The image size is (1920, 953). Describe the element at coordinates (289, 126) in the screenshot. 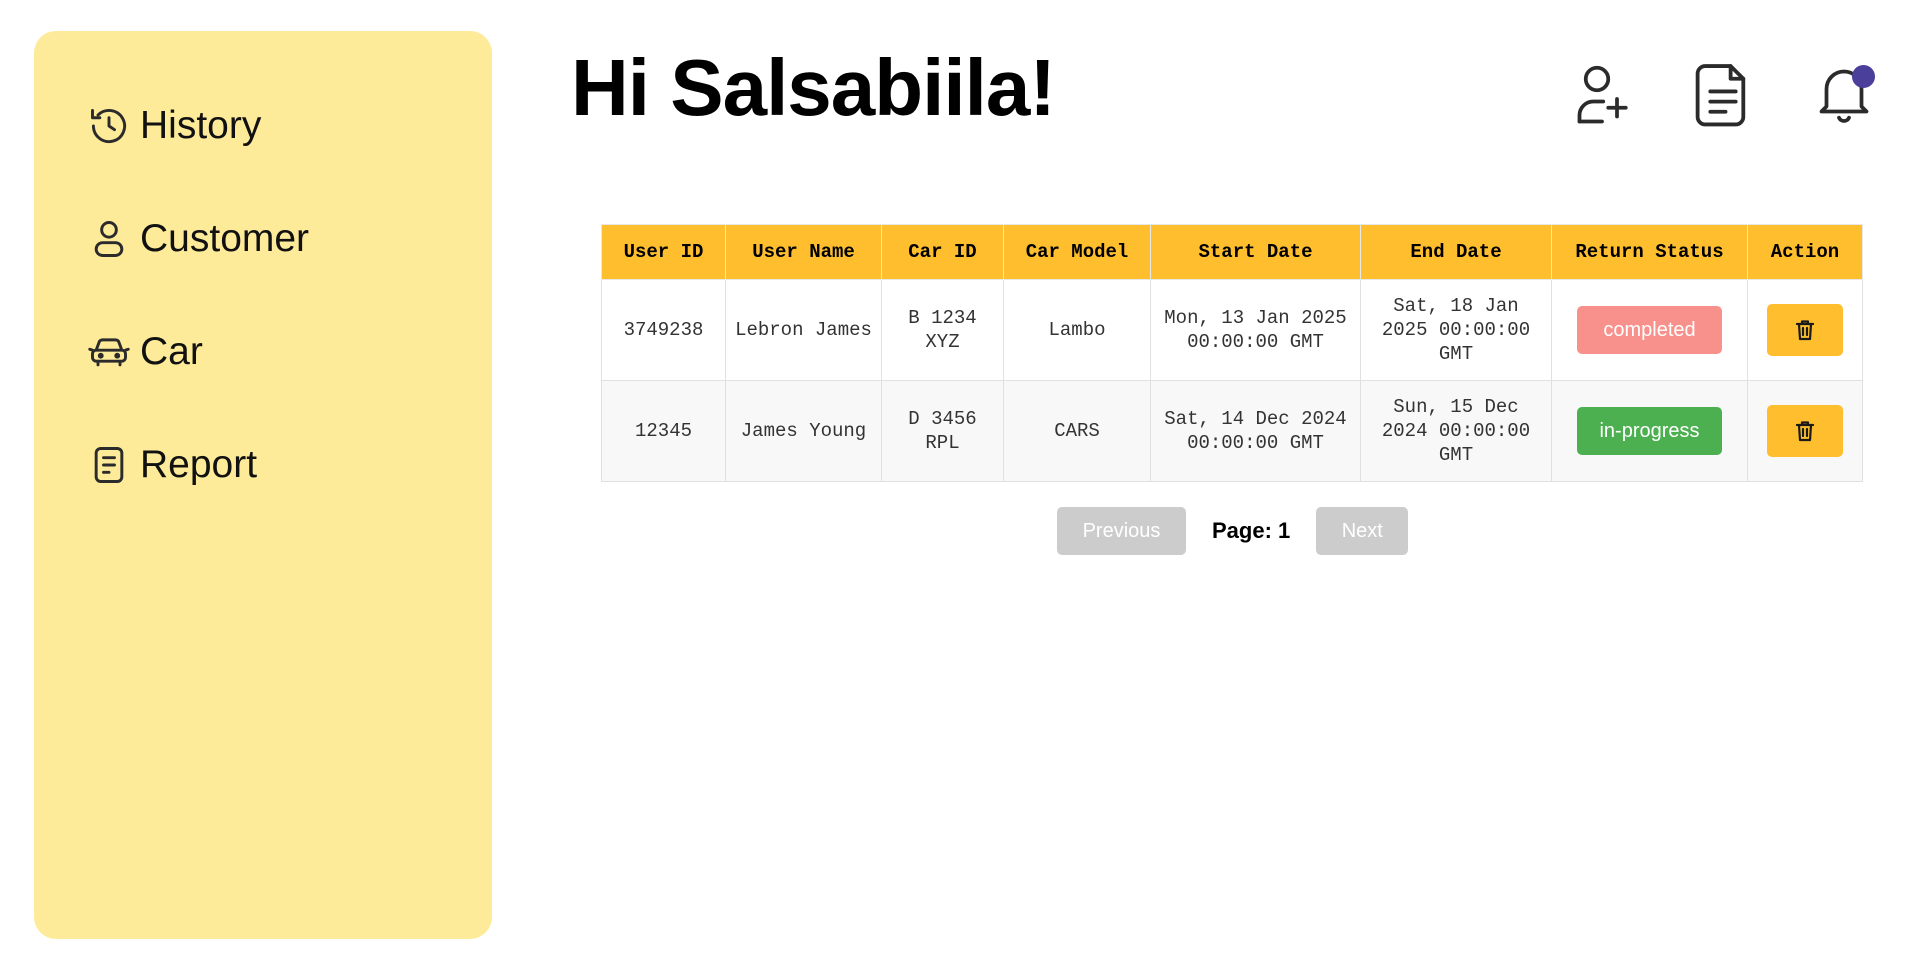

I see `sidebar-item-history: History` at that location.